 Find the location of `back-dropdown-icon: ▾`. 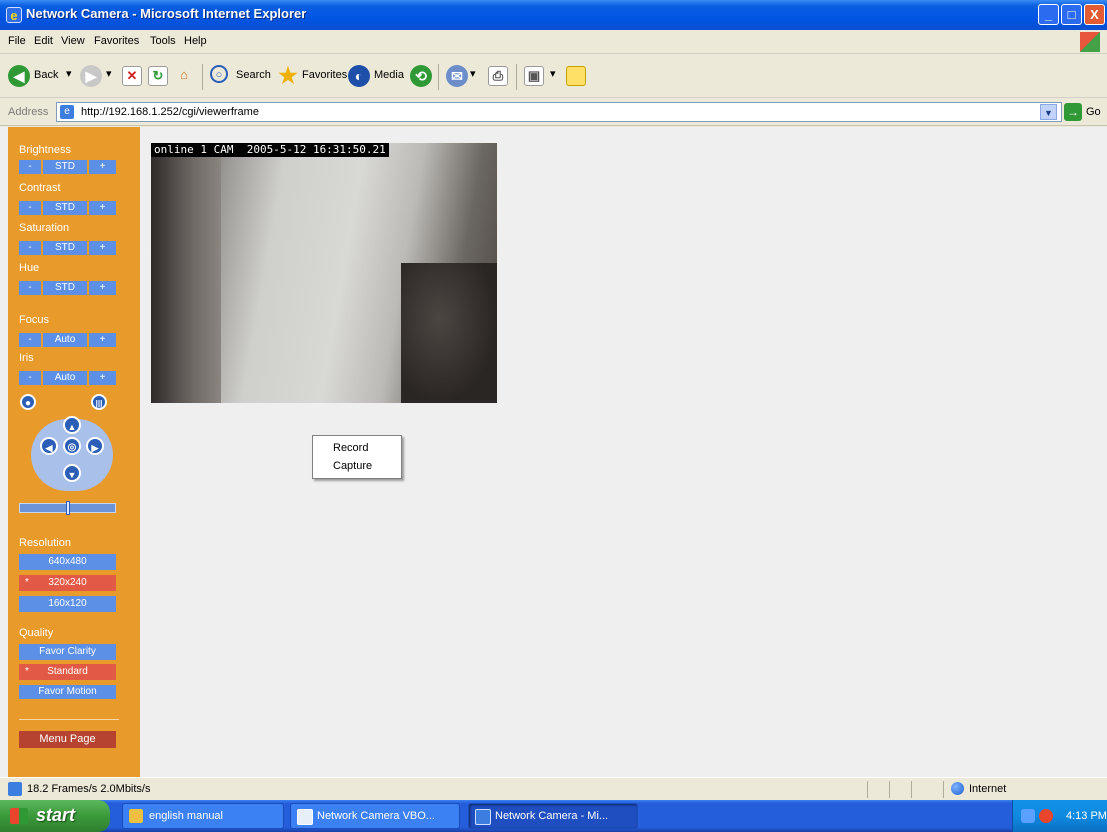

back-dropdown-icon: ▾ is located at coordinates (69, 73).